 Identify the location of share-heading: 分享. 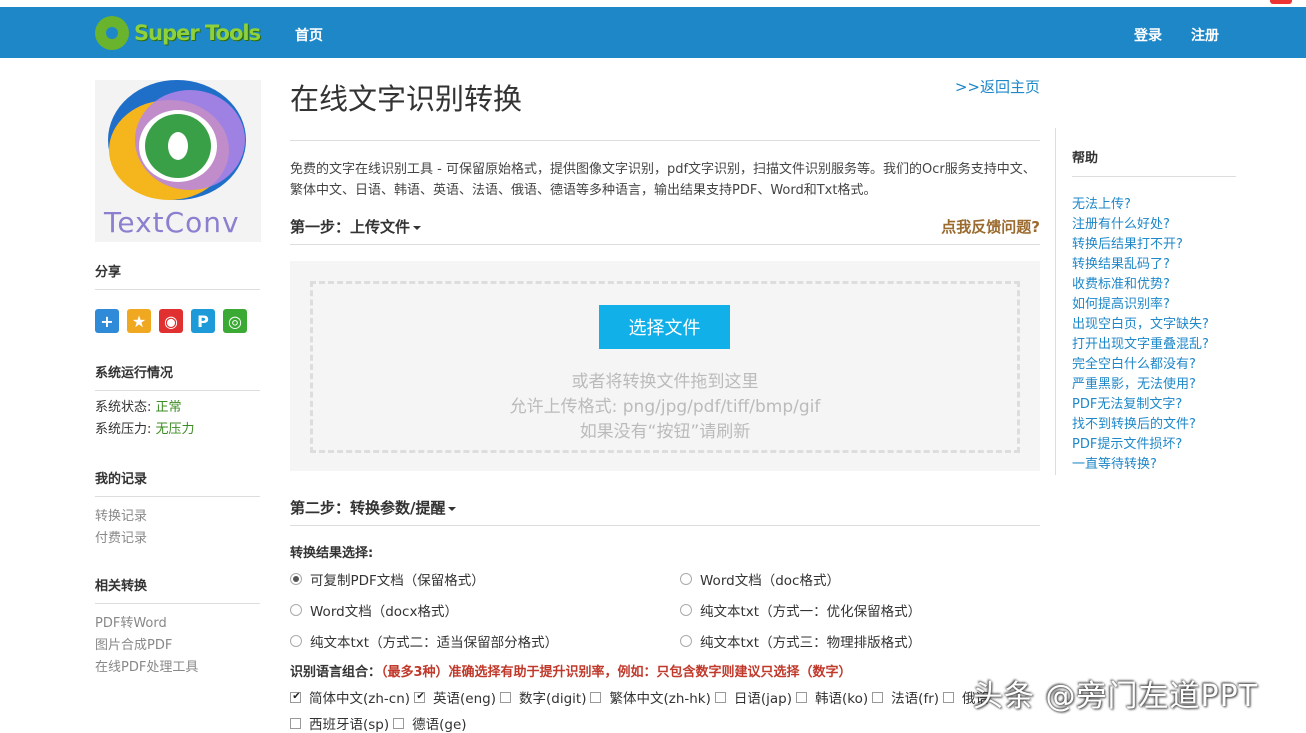
(177, 275).